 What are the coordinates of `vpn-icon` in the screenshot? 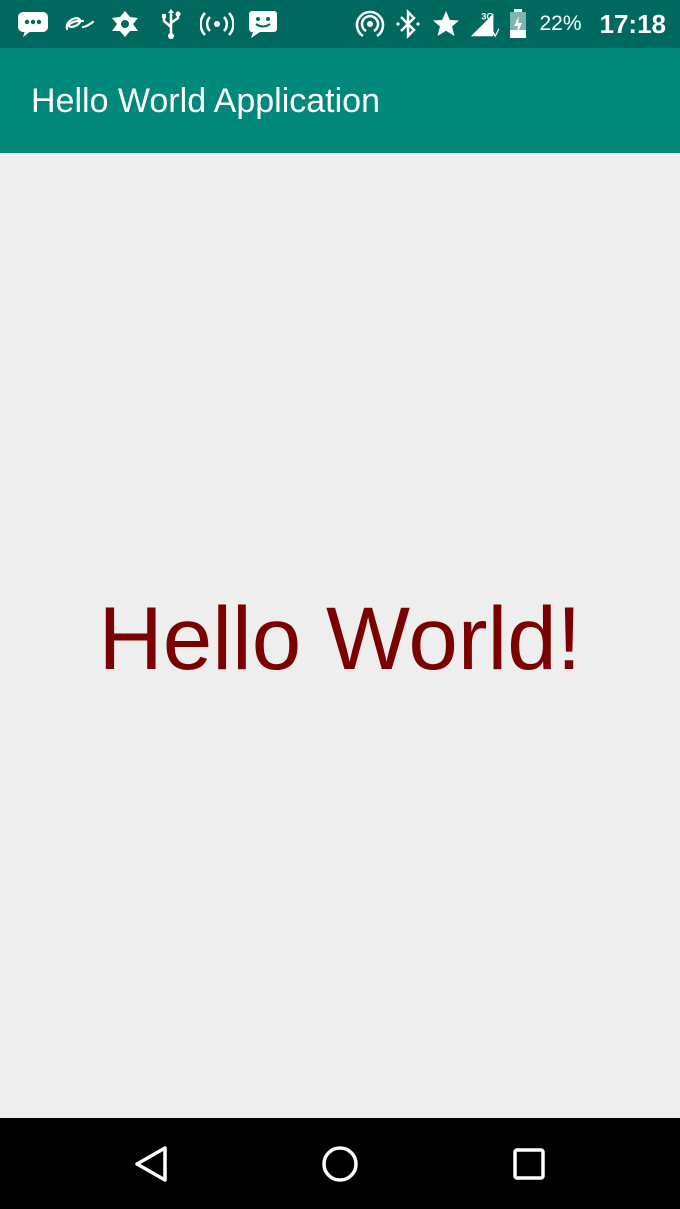 It's located at (125, 24).